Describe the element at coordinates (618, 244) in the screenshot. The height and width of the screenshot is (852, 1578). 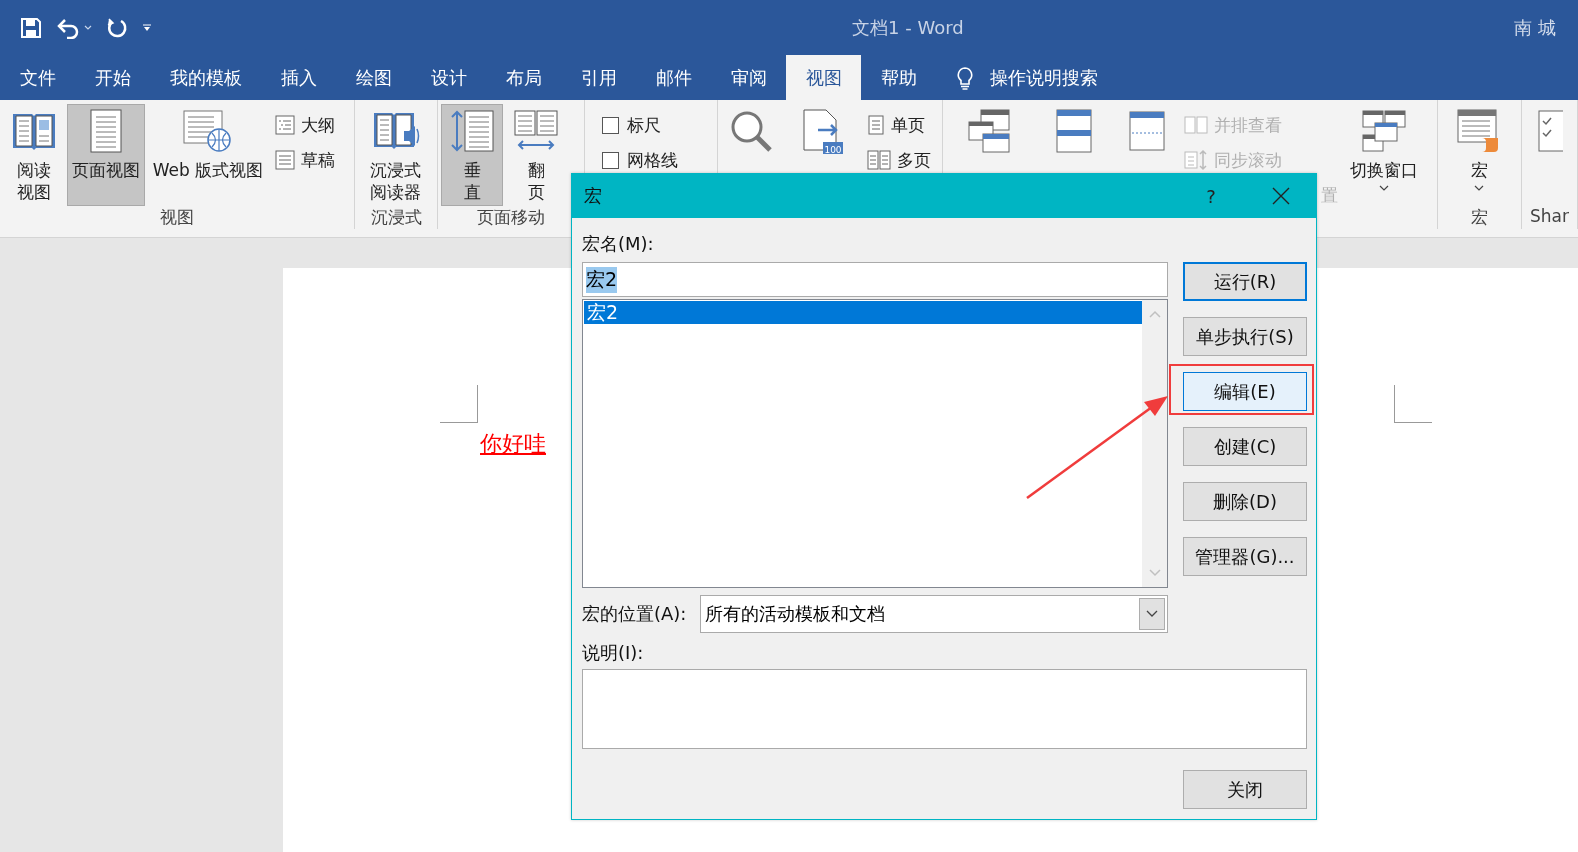
I see `macro-name-label: 宏名(M):` at that location.